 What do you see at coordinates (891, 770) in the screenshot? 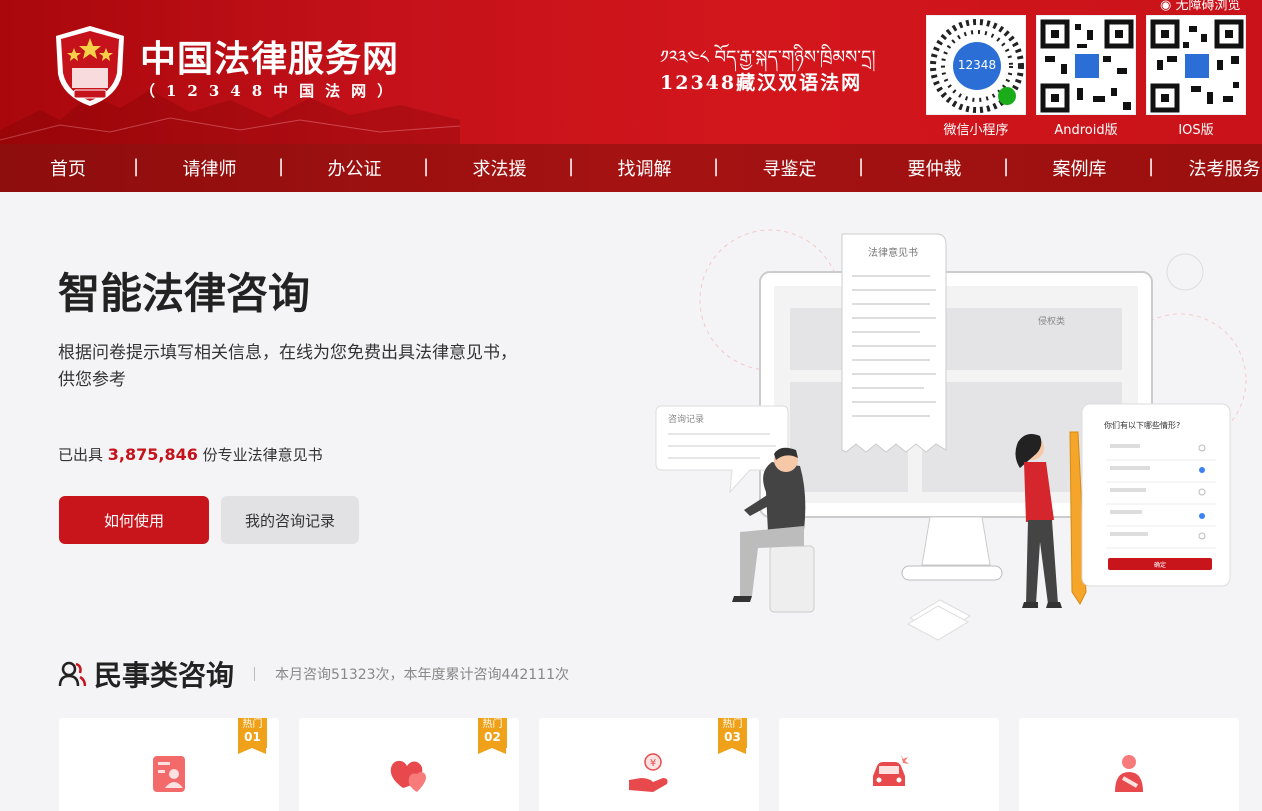
I see `car-accident-icon` at bounding box center [891, 770].